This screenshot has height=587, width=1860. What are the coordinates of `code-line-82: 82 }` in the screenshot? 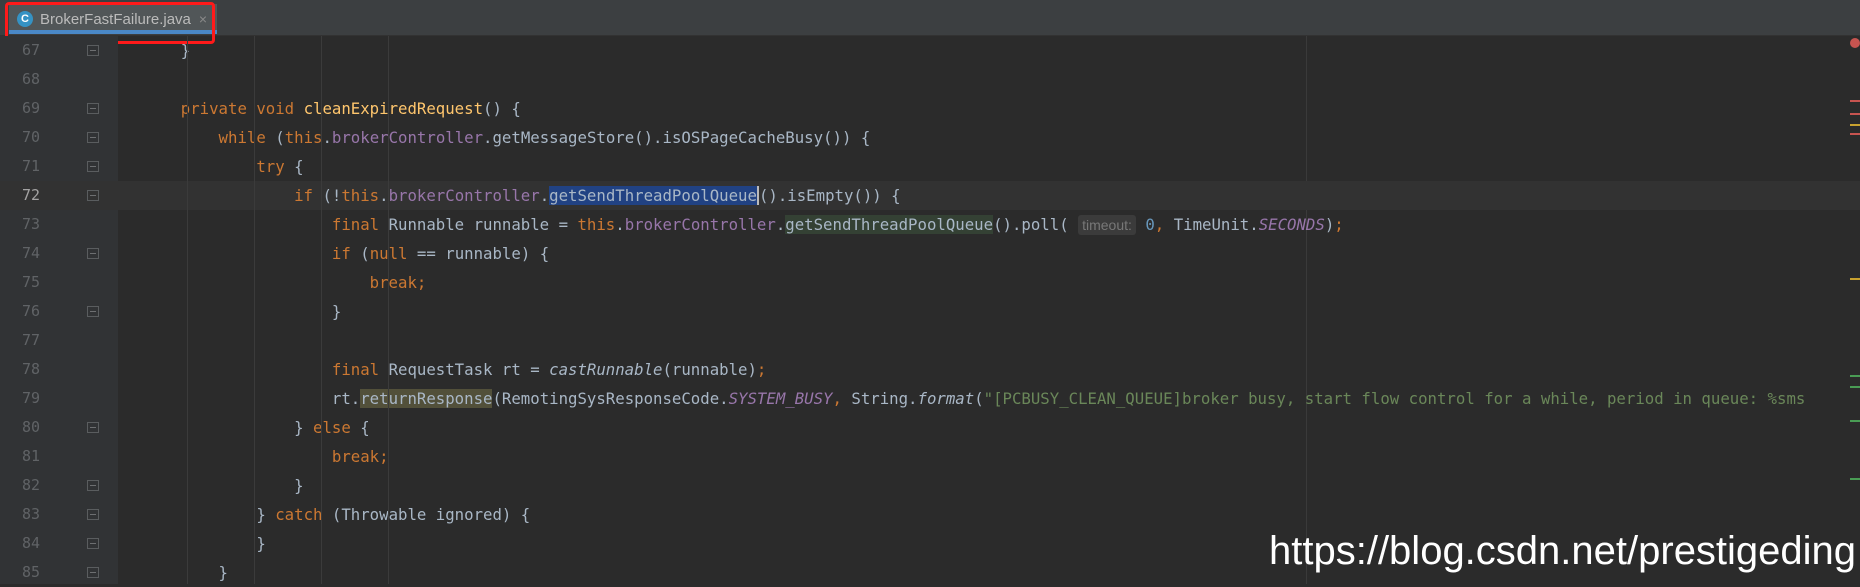 It's located at (930, 485).